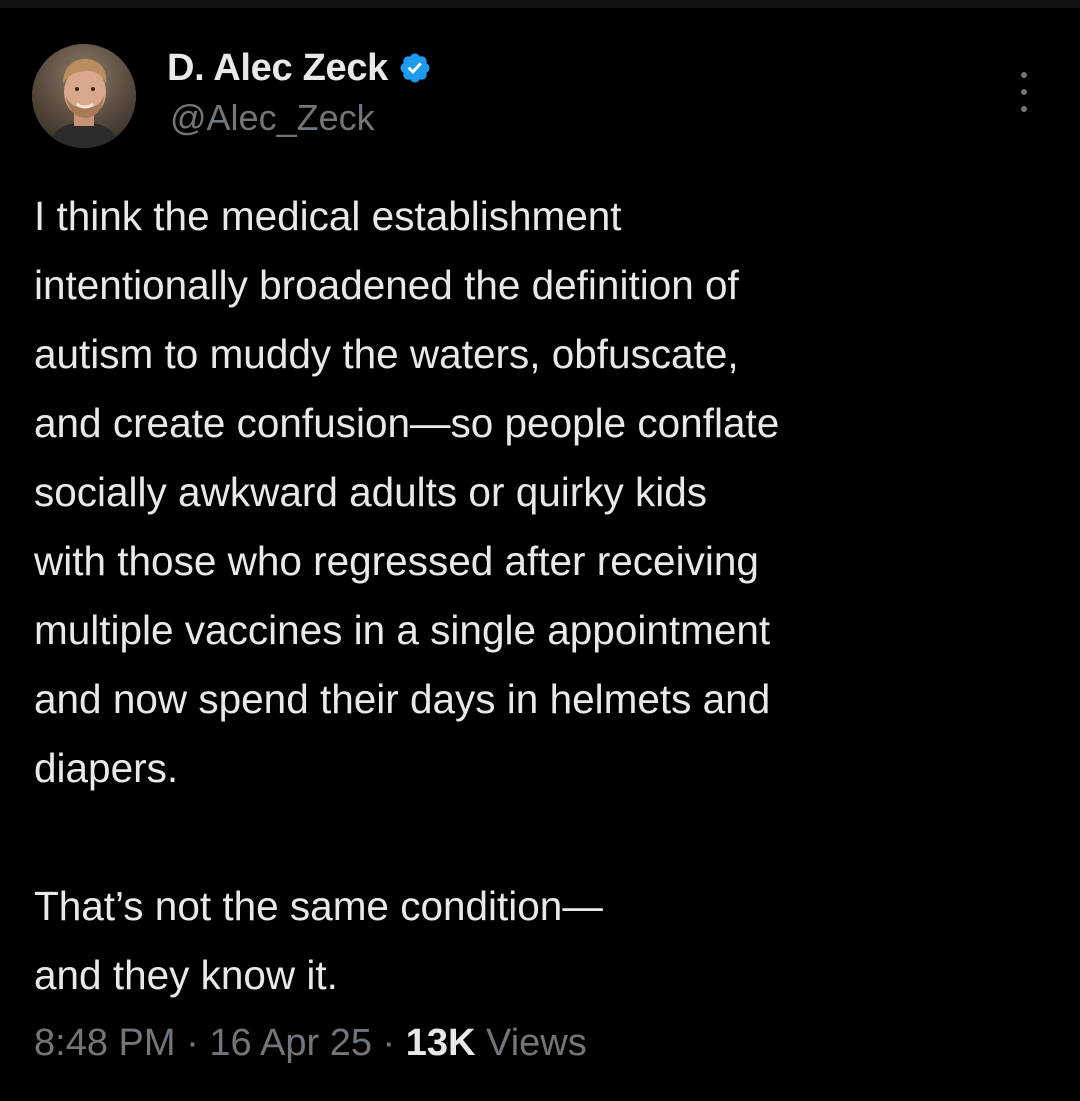 The width and height of the screenshot is (1080, 1101). What do you see at coordinates (407, 423) in the screenshot?
I see `tweet-line: and create confusion—so people conflate` at bounding box center [407, 423].